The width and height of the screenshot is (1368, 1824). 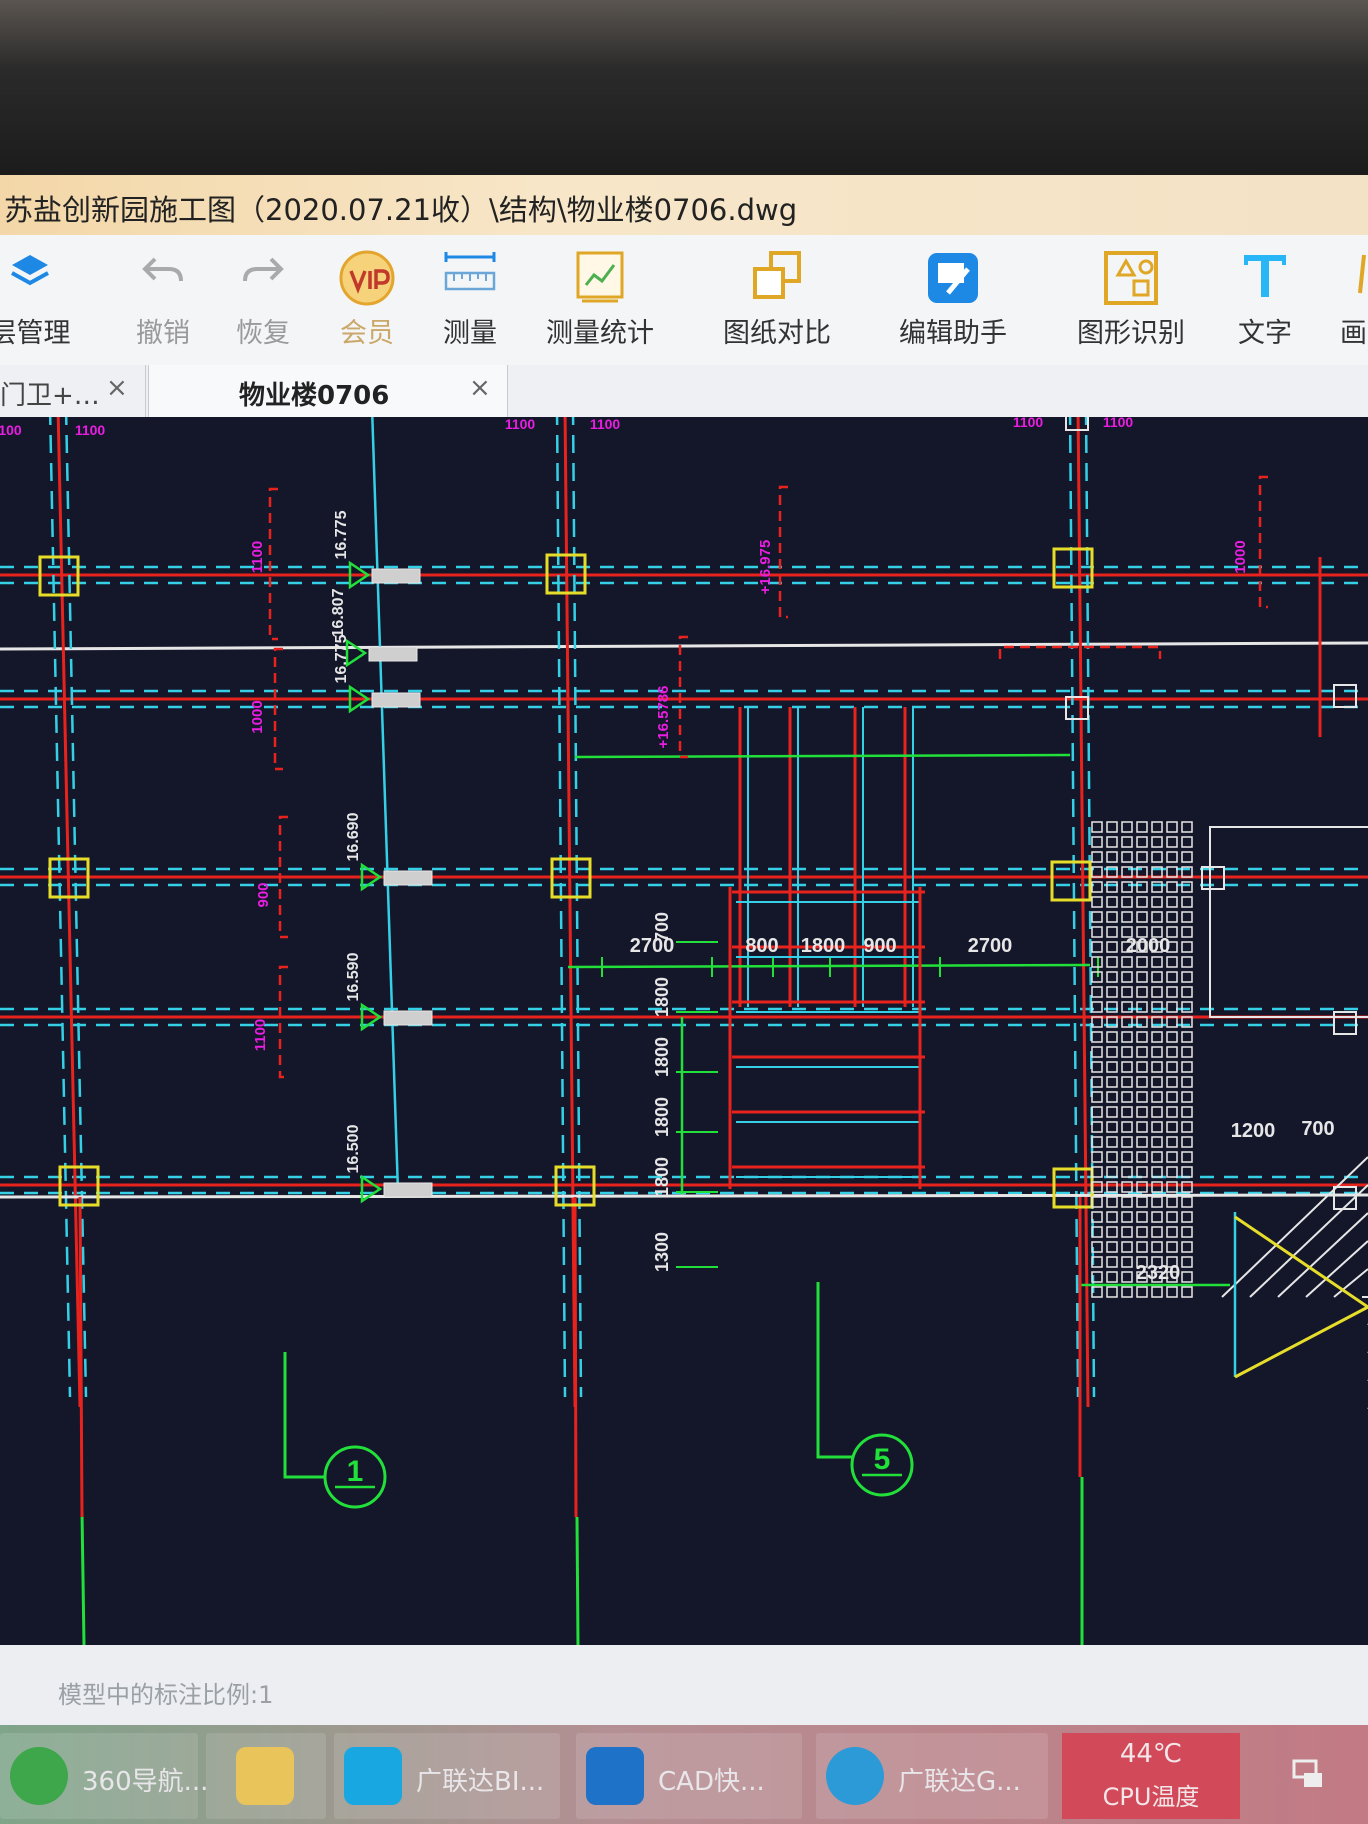 What do you see at coordinates (575, 1357) in the screenshot?
I see `column-axis-line` at bounding box center [575, 1357].